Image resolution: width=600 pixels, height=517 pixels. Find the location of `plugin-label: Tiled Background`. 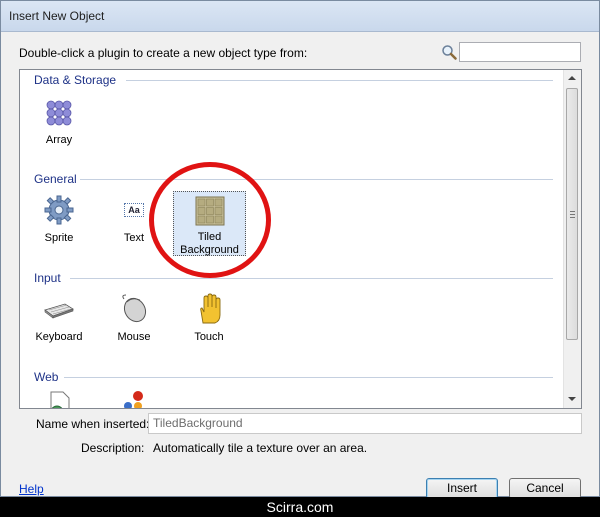

plugin-label: Tiled Background is located at coordinates (209, 243).